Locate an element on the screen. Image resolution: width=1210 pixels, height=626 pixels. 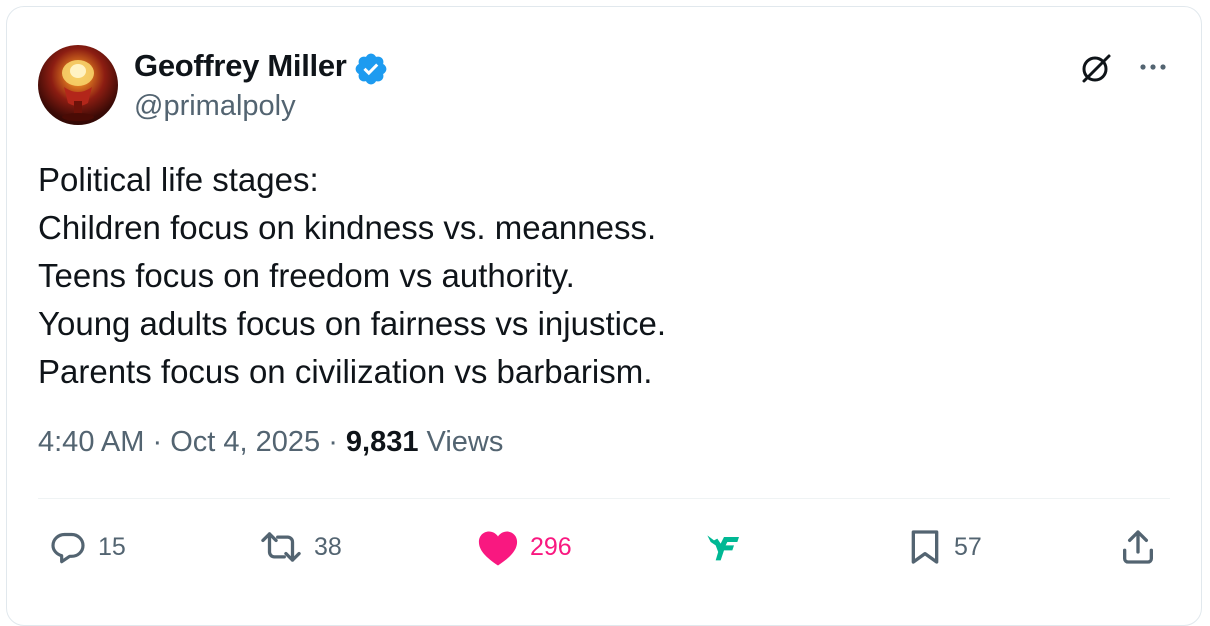
divider is located at coordinates (604, 498).